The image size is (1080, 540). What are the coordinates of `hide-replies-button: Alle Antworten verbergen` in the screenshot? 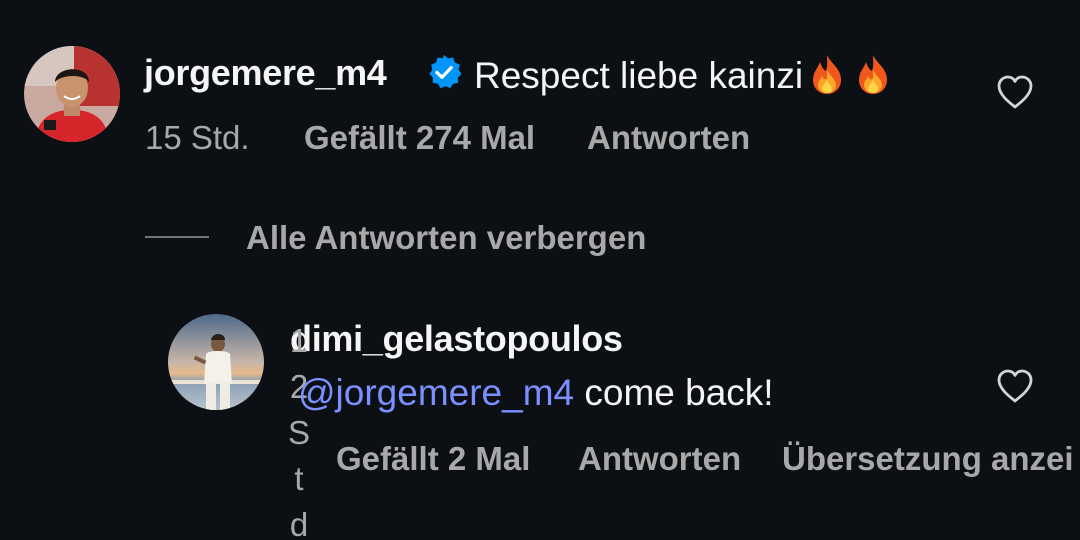 It's located at (446, 238).